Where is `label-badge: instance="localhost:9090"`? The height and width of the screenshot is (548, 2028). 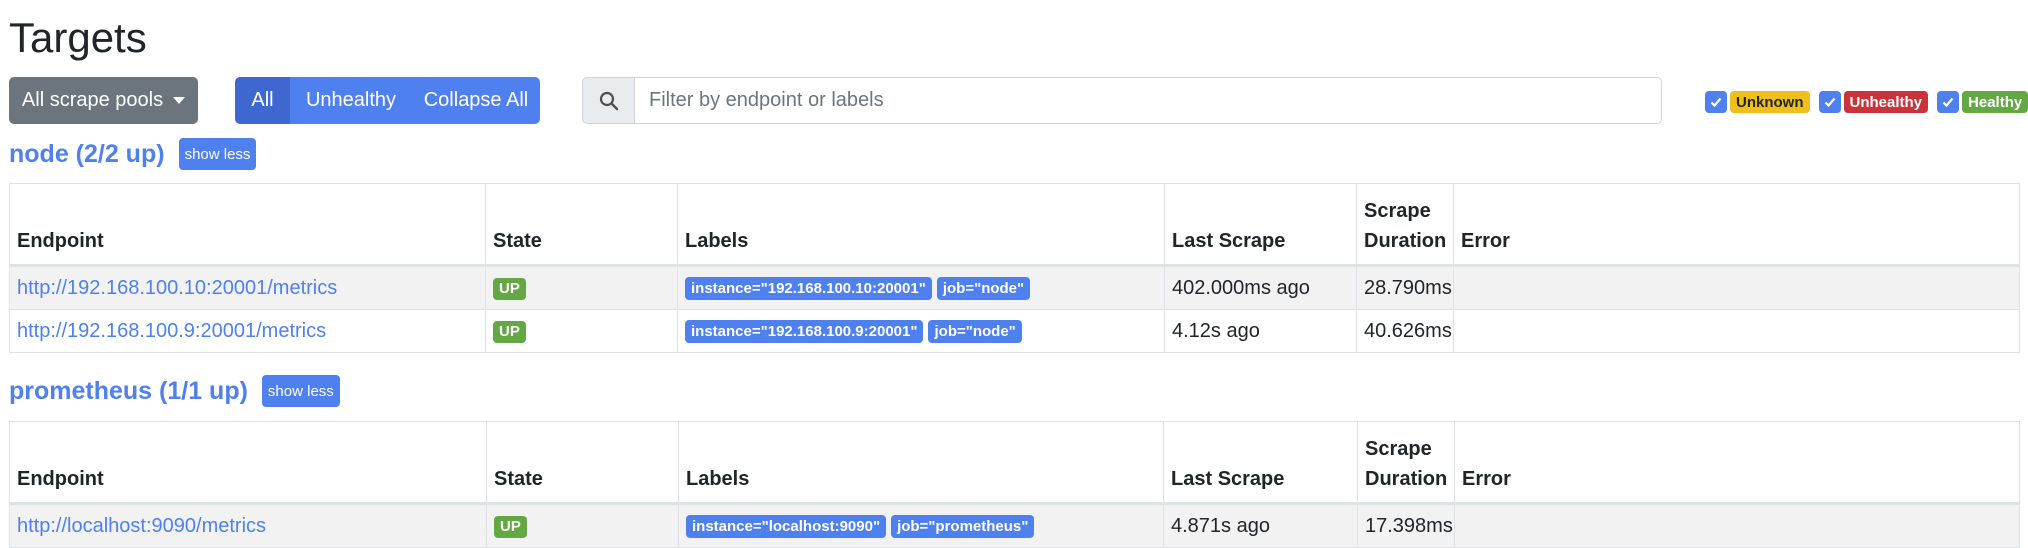
label-badge: instance="localhost:9090" is located at coordinates (786, 526).